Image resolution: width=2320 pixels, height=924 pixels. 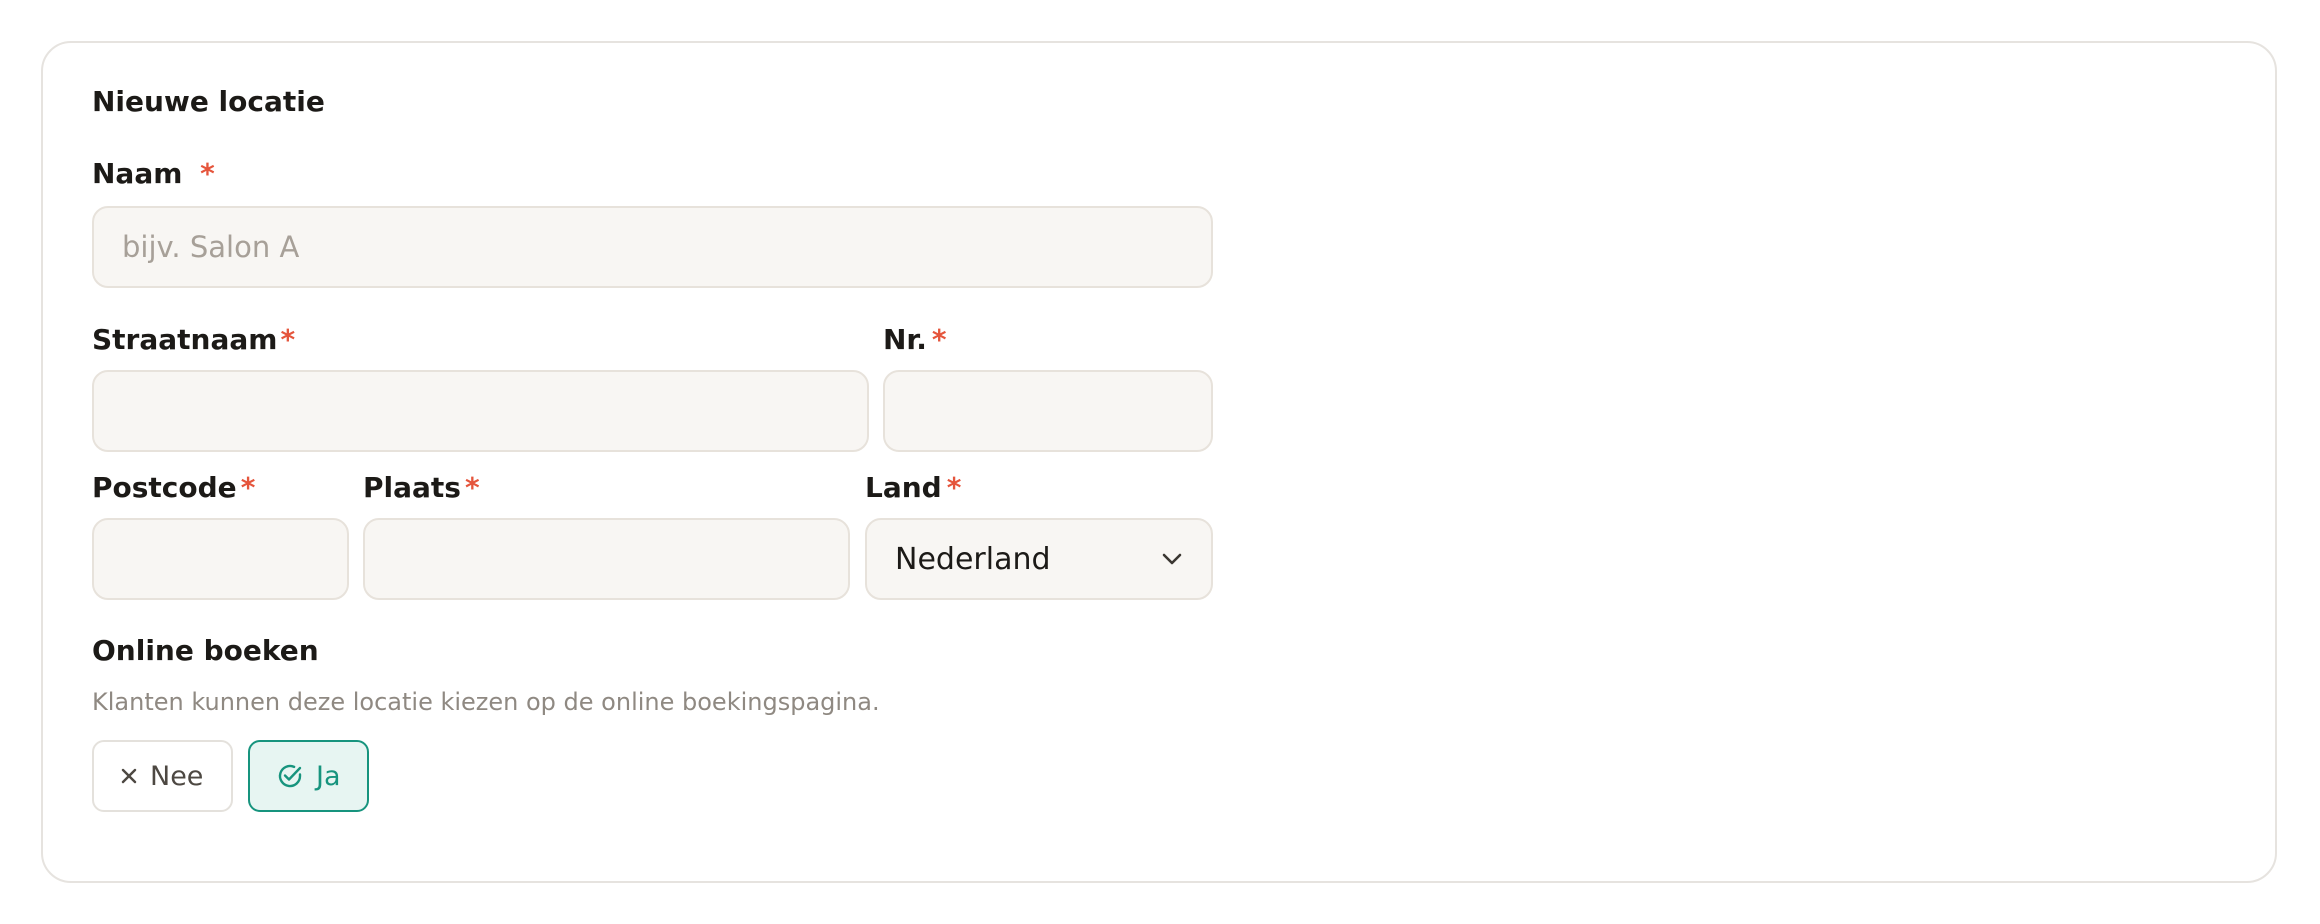 I want to click on street-label-text: Straatnaam, so click(x=185, y=339).